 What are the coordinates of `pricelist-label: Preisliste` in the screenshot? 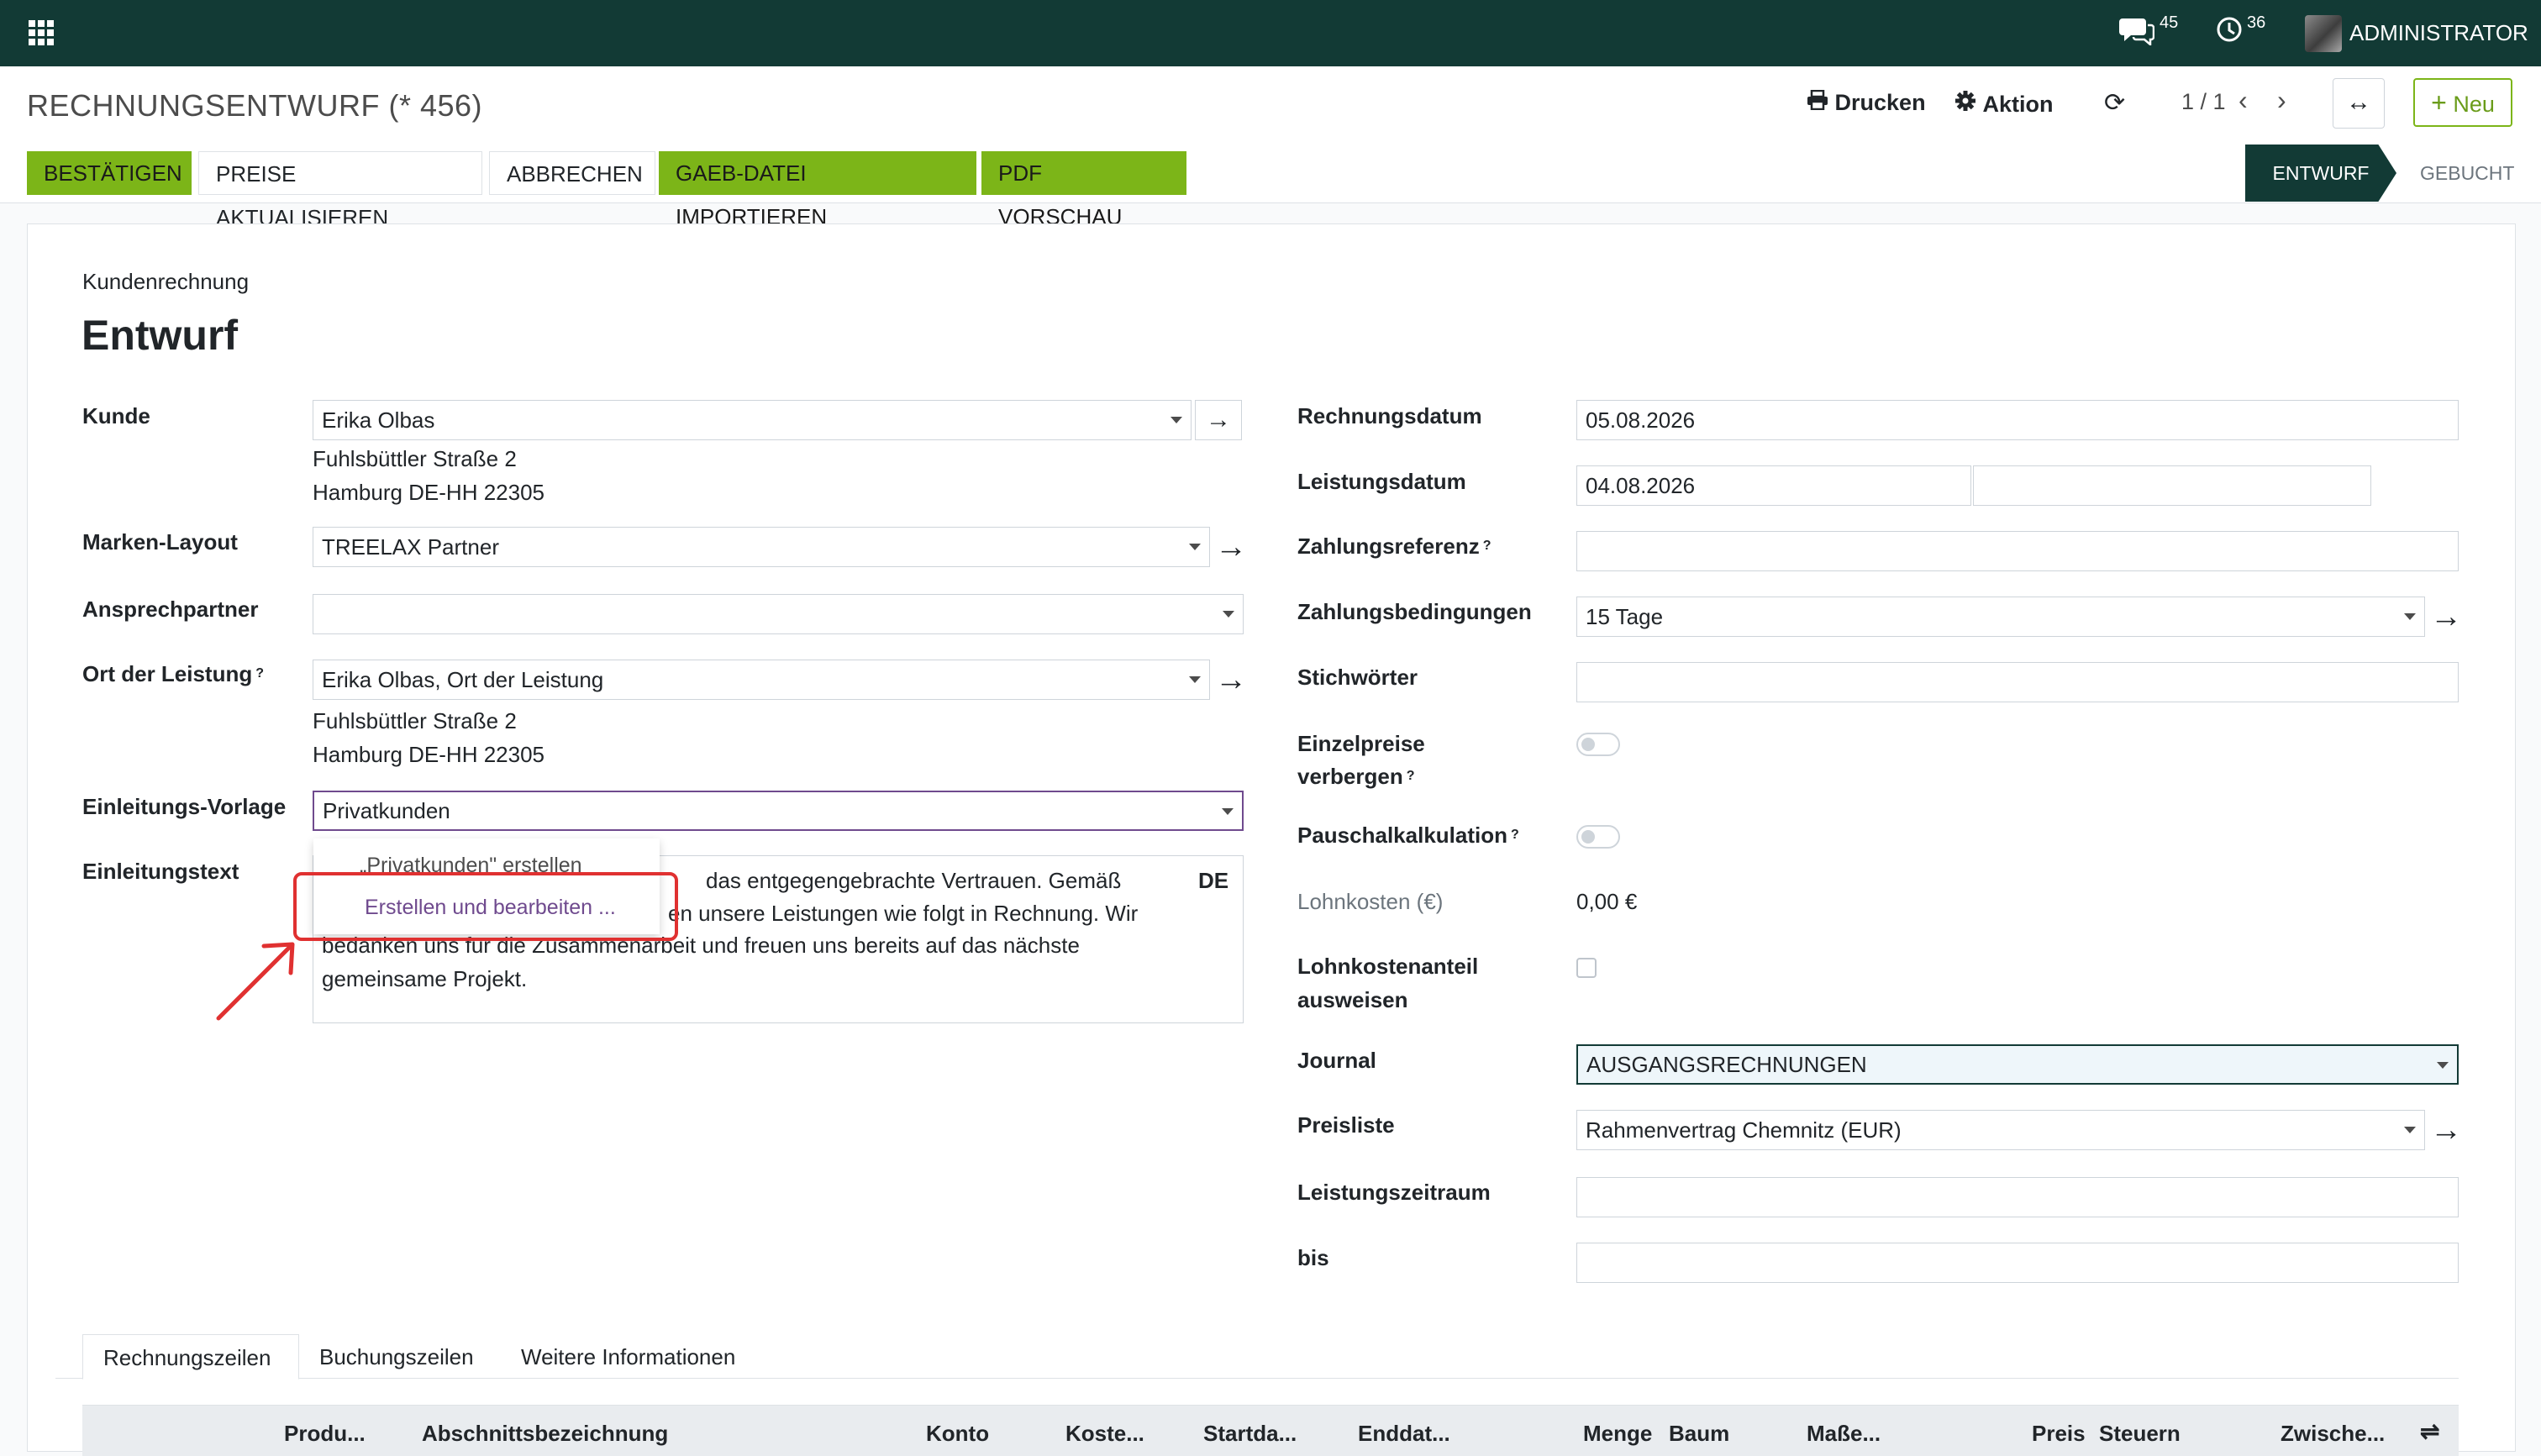 It's located at (1346, 1125).